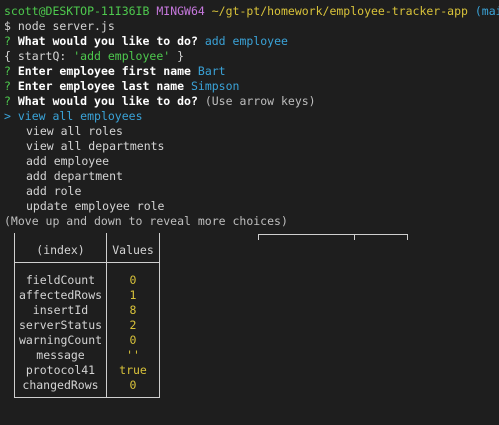  Describe the element at coordinates (60, 370) in the screenshot. I see `table-row-key: protocol41` at that location.